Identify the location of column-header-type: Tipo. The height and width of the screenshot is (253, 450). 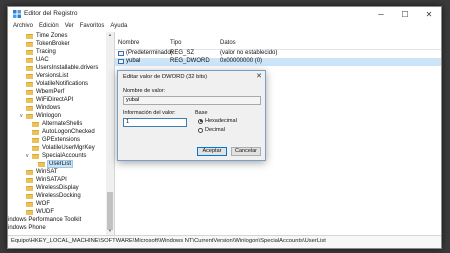
(175, 43).